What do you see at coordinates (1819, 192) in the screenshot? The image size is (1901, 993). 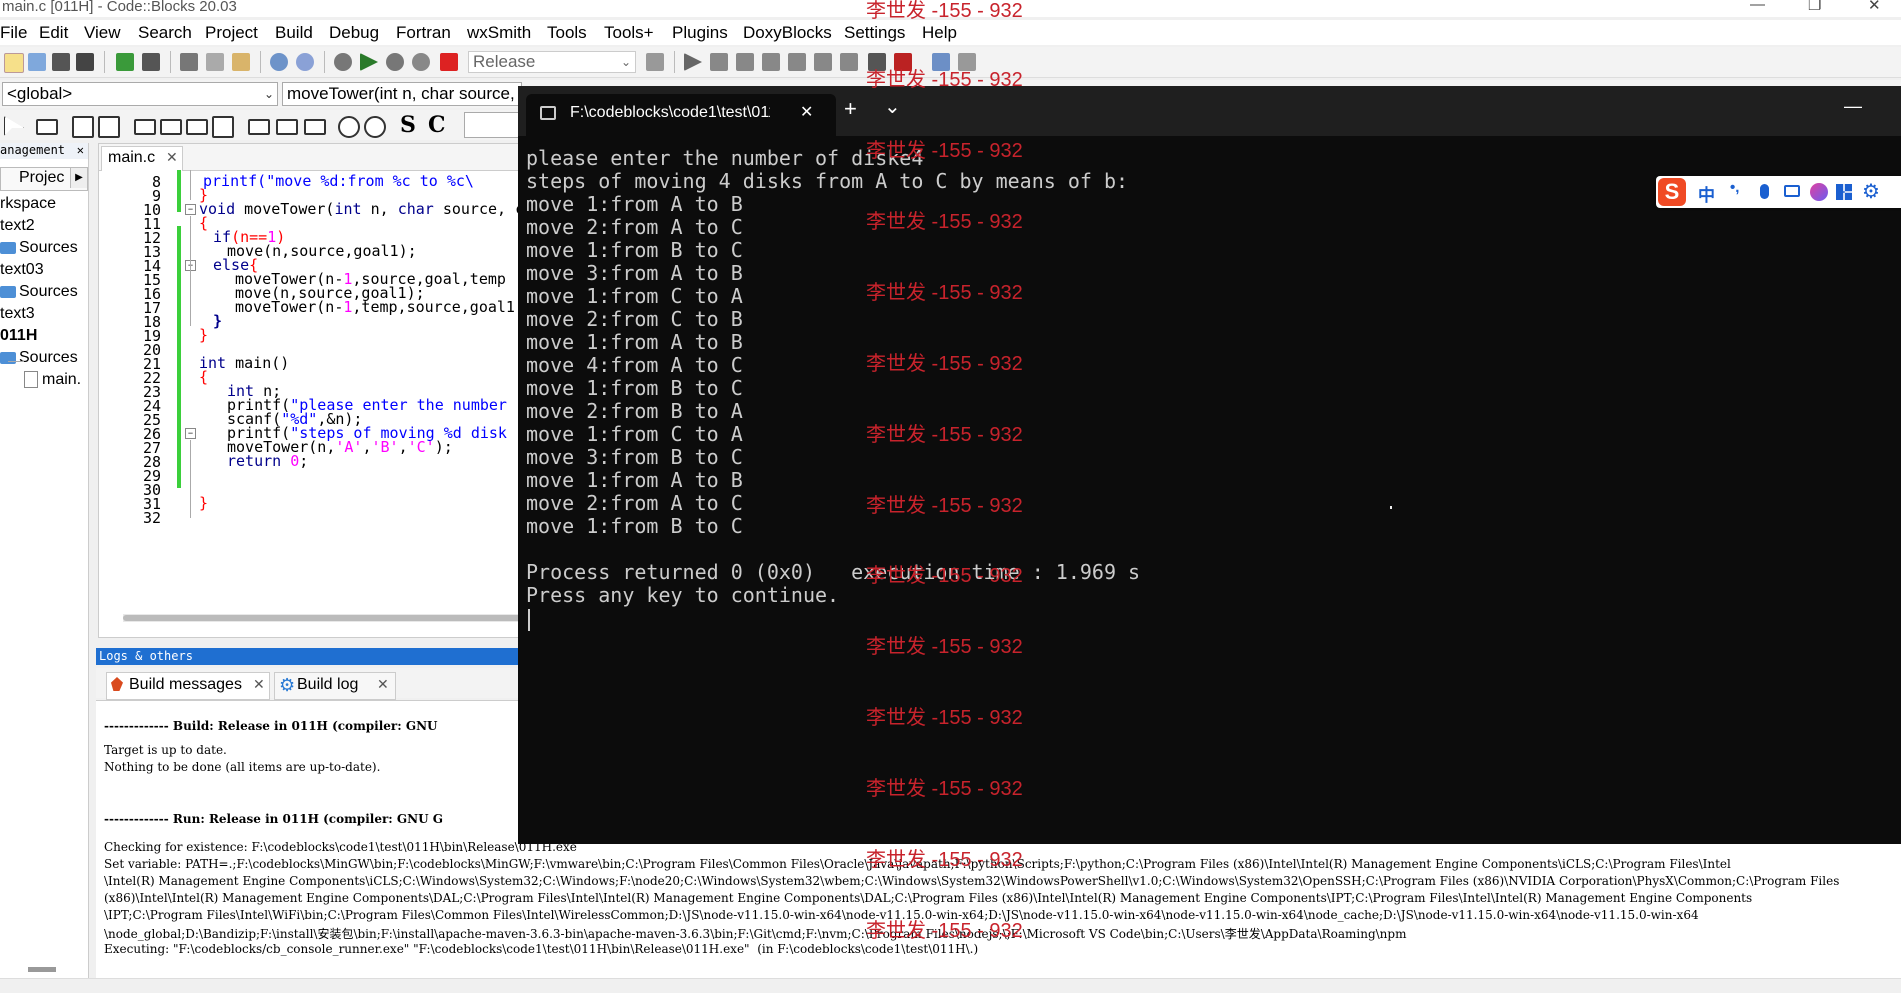 I see `skin-icon` at bounding box center [1819, 192].